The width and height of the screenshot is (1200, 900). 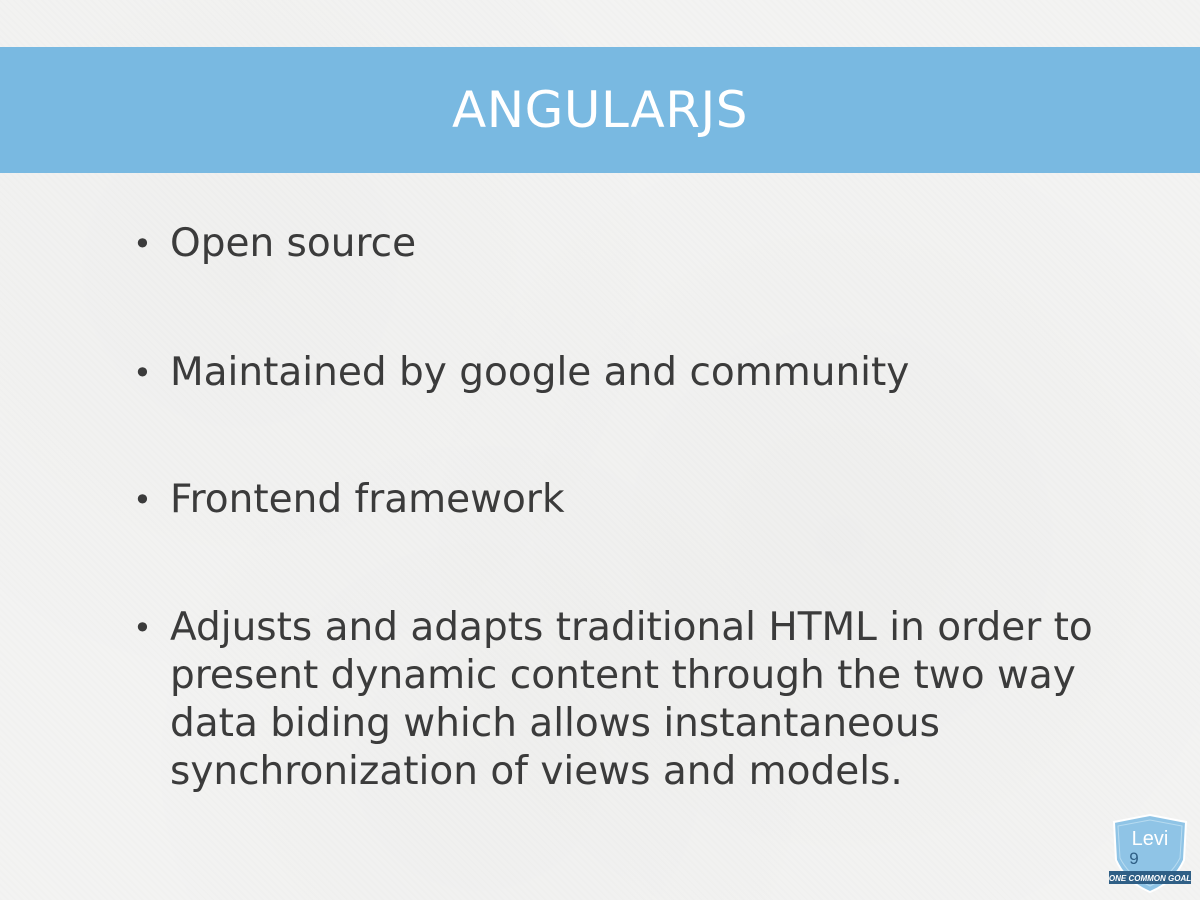 What do you see at coordinates (1150, 853) in the screenshot?
I see `levi9-logo: Levi 9 ONE COMMON GOAL` at bounding box center [1150, 853].